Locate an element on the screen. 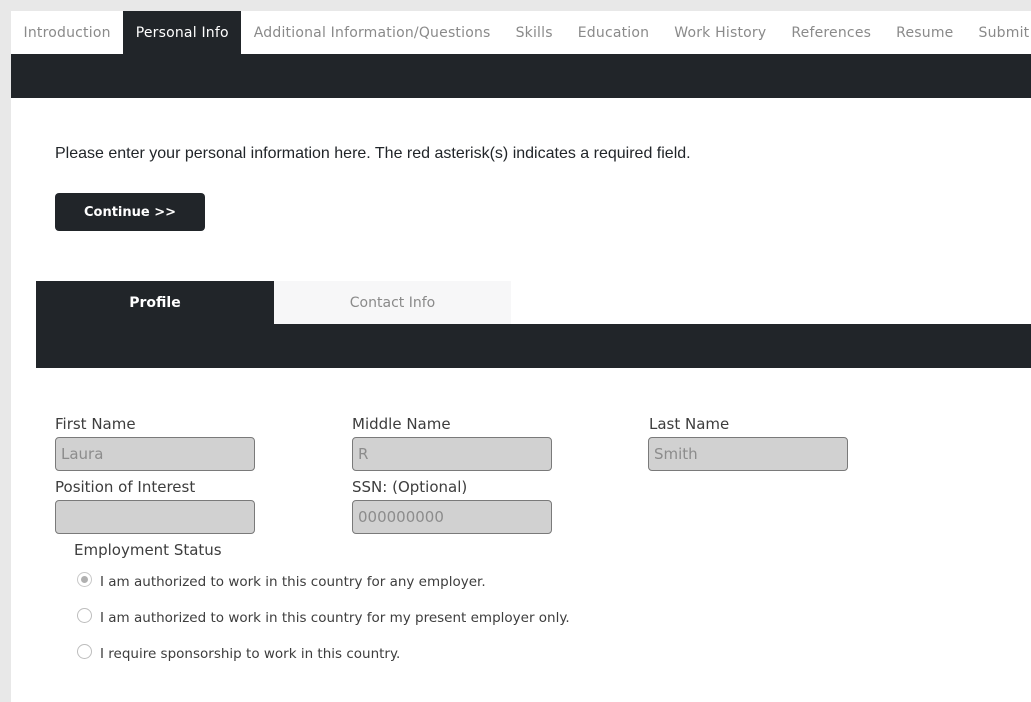  tab-education: Education is located at coordinates (613, 32).